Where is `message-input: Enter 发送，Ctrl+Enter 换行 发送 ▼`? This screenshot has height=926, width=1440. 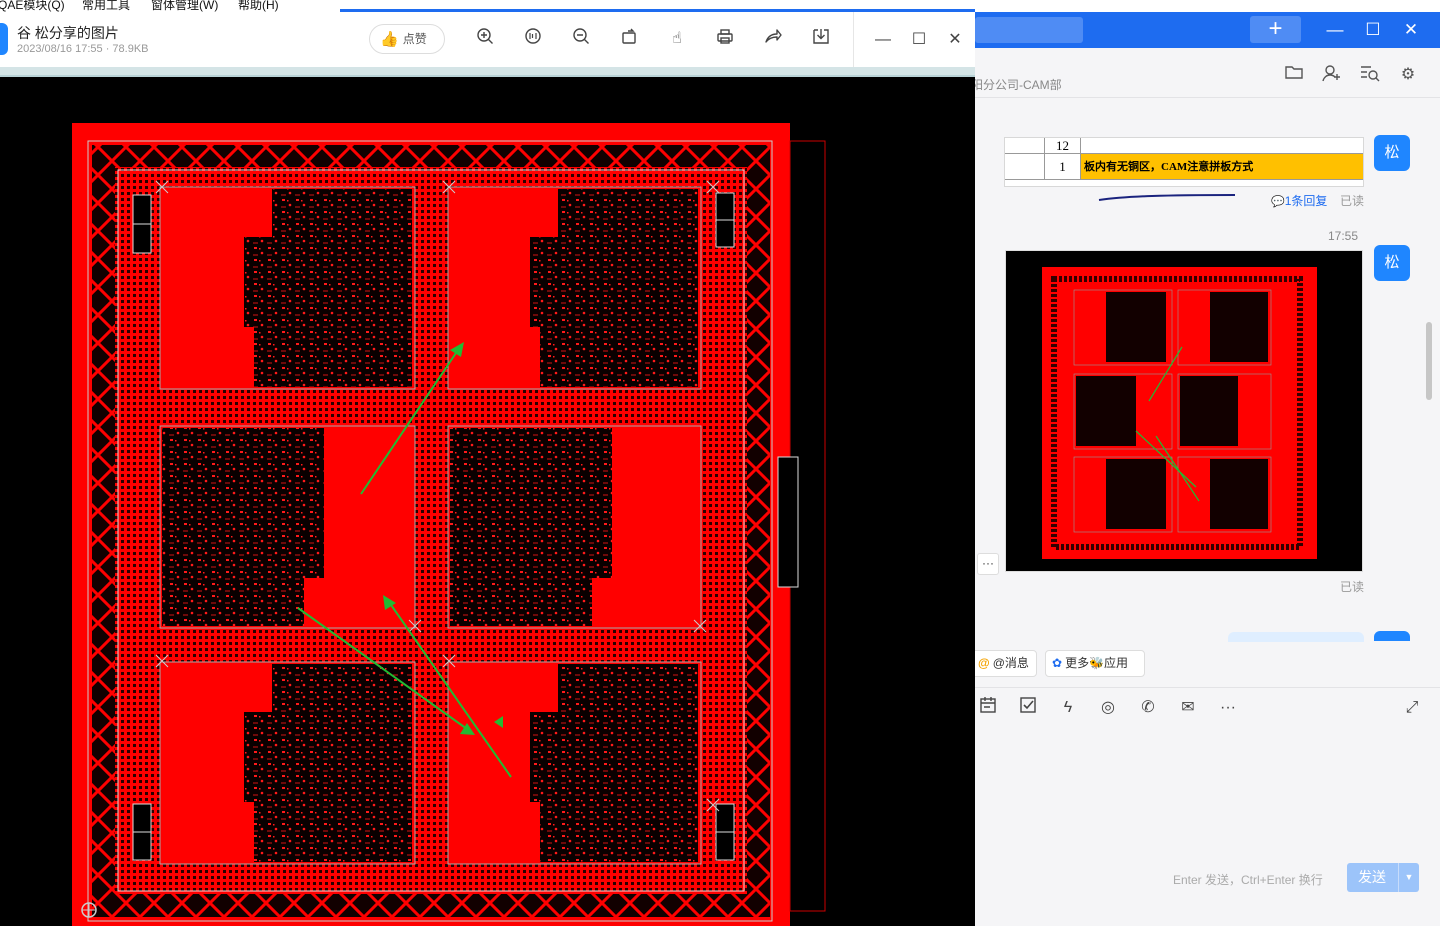 message-input: Enter 发送，Ctrl+Enter 换行 发送 ▼ is located at coordinates (1207, 819).